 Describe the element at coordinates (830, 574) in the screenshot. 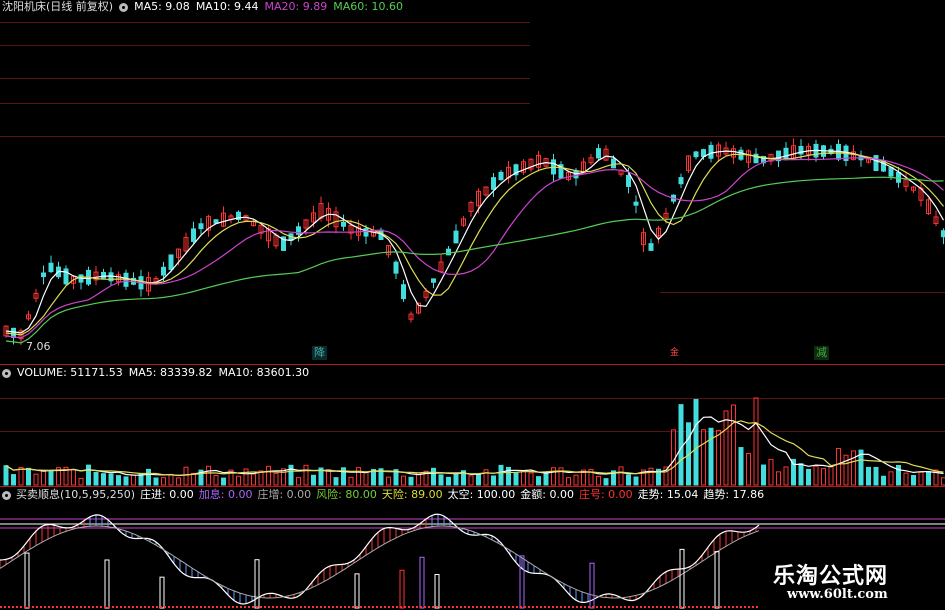

I see `watermark-title: 乐淘公式网` at that location.